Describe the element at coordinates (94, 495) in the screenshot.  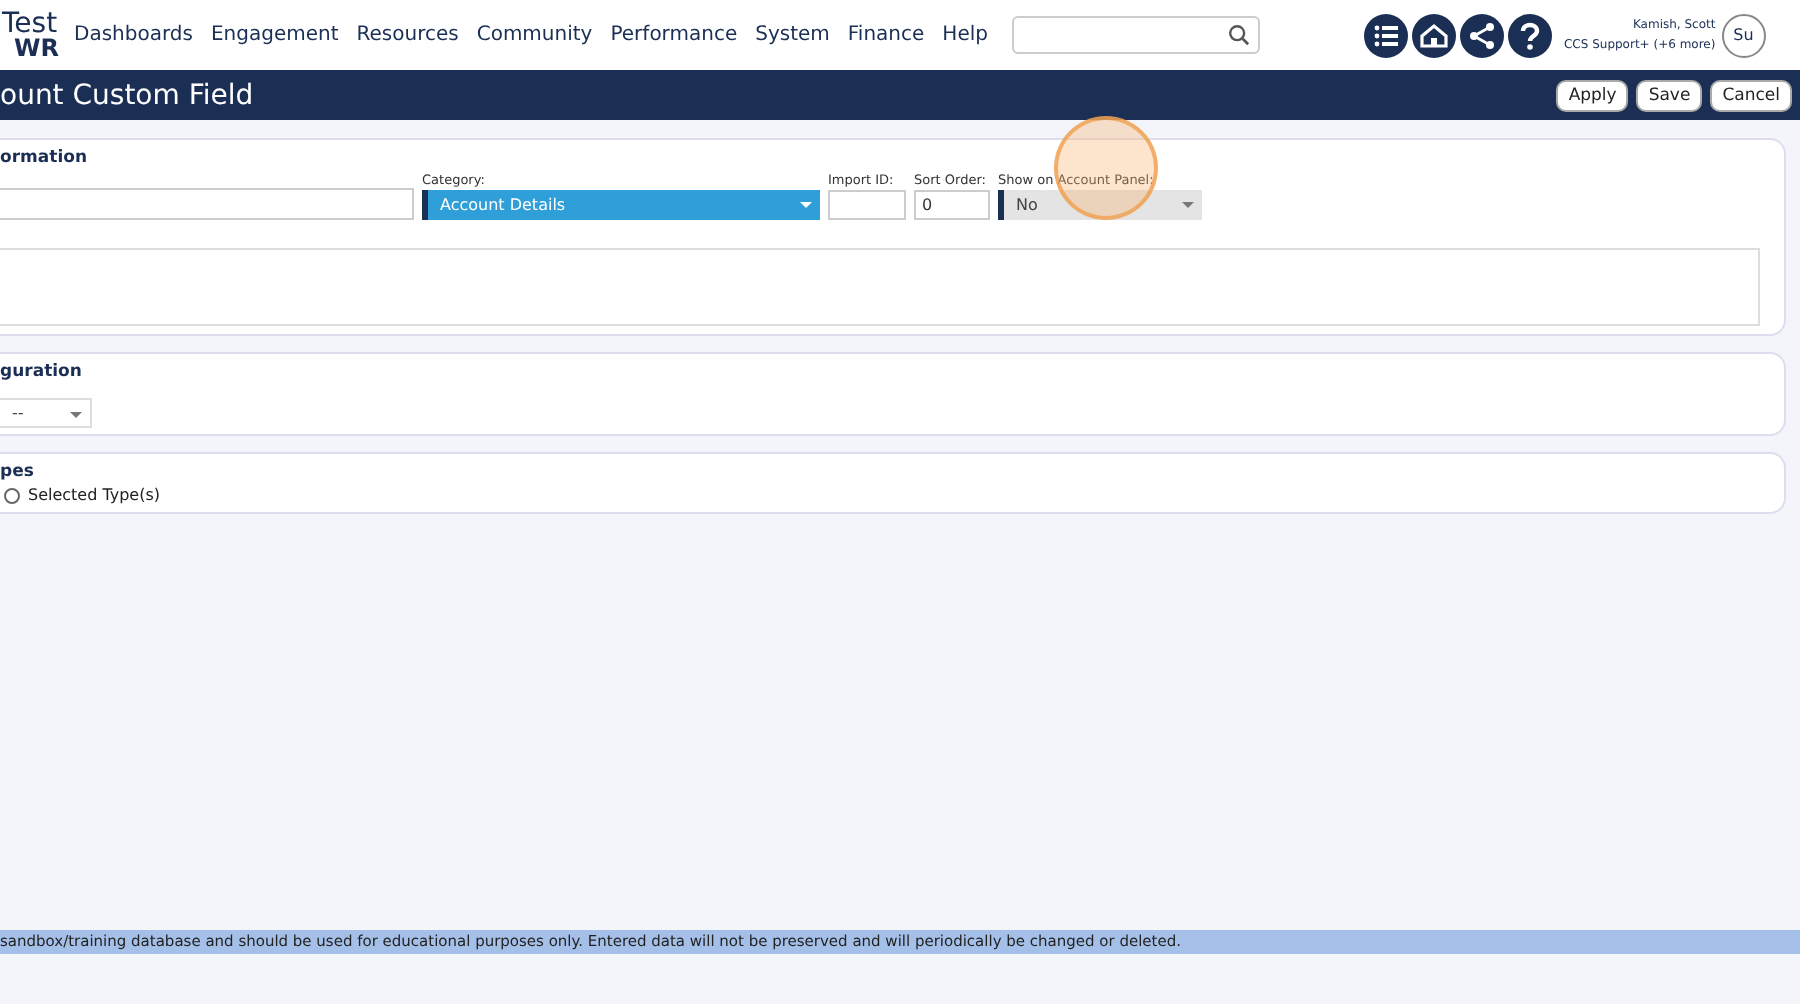
I see `radio-label: Selected Type(s)` at that location.